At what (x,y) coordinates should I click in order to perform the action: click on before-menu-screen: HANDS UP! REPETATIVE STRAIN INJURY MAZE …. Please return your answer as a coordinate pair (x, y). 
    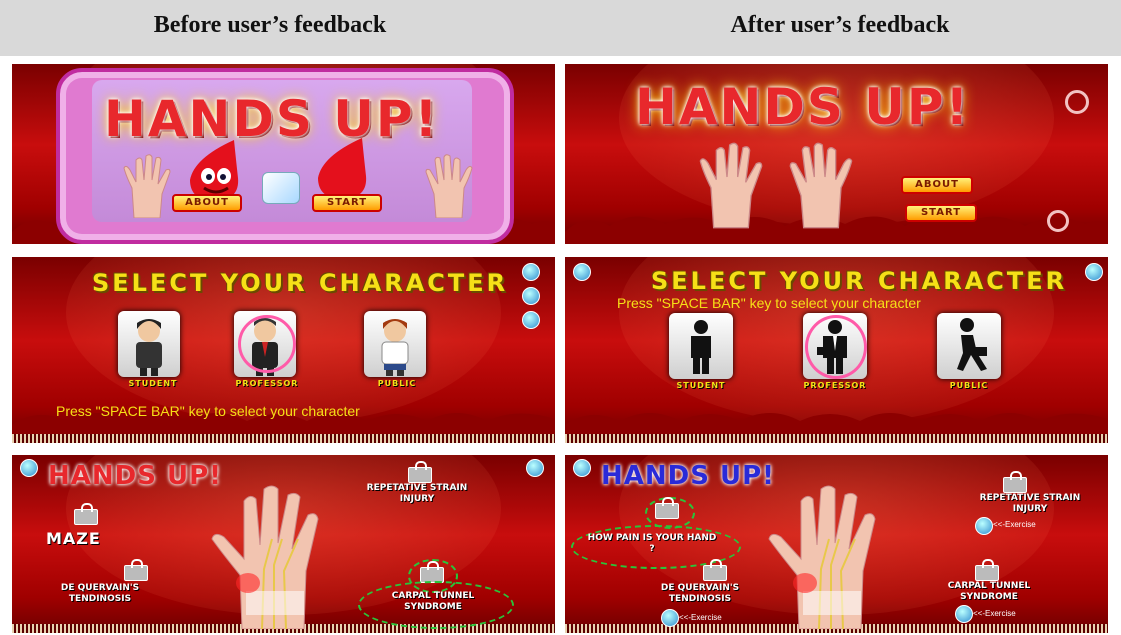
    Looking at the image, I should click on (283, 544).